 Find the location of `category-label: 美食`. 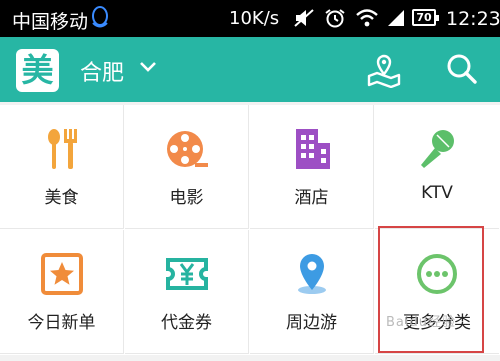

category-label: 美食 is located at coordinates (61, 198).